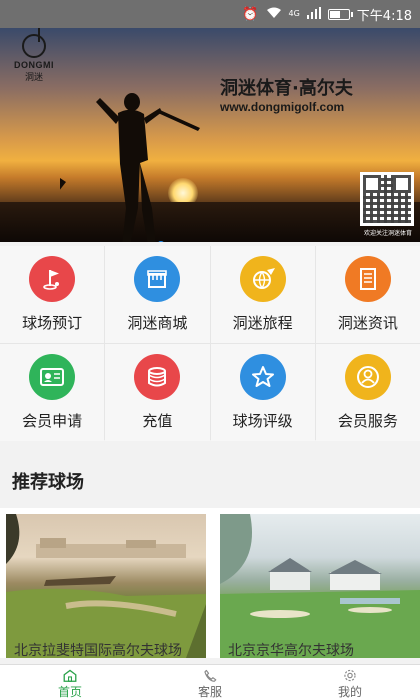 The width and height of the screenshot is (420, 700). What do you see at coordinates (209, 692) in the screenshot?
I see `tab-label: 客服` at bounding box center [209, 692].